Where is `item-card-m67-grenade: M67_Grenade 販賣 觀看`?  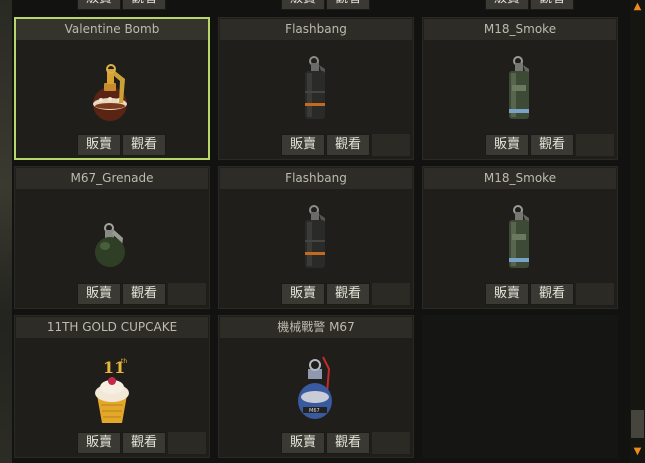
item-card-m67-grenade: M67_Grenade 販賣 觀看 is located at coordinates (112, 237).